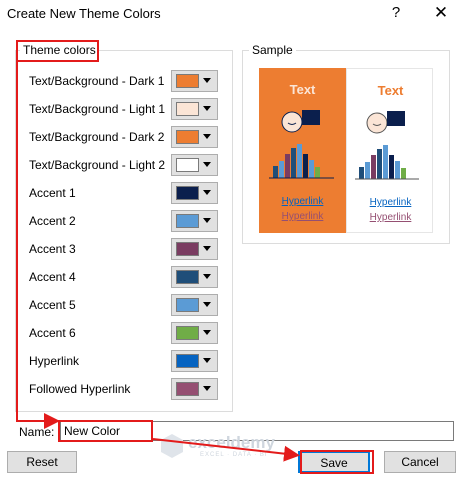 Image resolution: width=464 pixels, height=478 pixels. What do you see at coordinates (38, 245) in the screenshot?
I see `annotation-arrow-to-name` at bounding box center [38, 245].